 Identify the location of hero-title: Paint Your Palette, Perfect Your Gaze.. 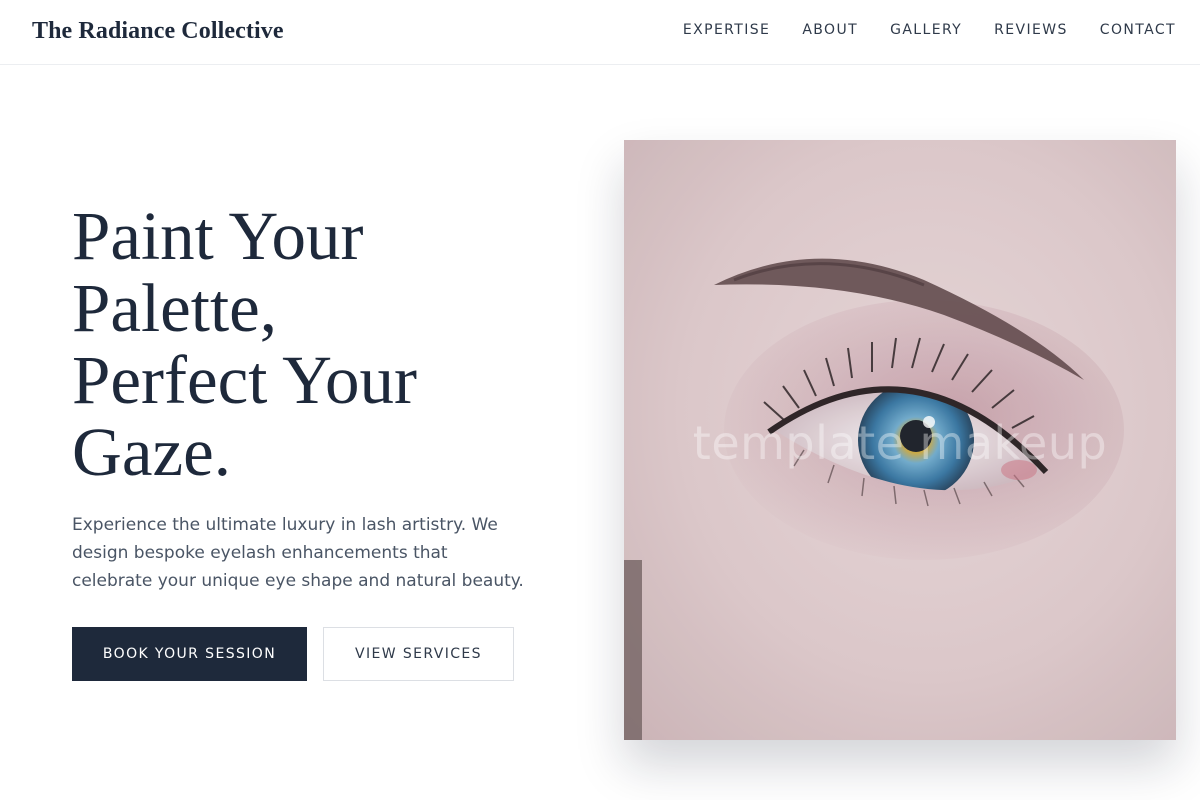
(307, 344).